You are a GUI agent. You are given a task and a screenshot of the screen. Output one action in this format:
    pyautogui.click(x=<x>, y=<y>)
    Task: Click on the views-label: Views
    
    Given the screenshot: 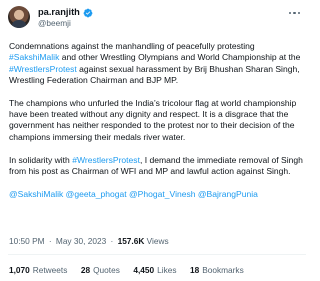 What is the action you would take?
    pyautogui.click(x=157, y=241)
    